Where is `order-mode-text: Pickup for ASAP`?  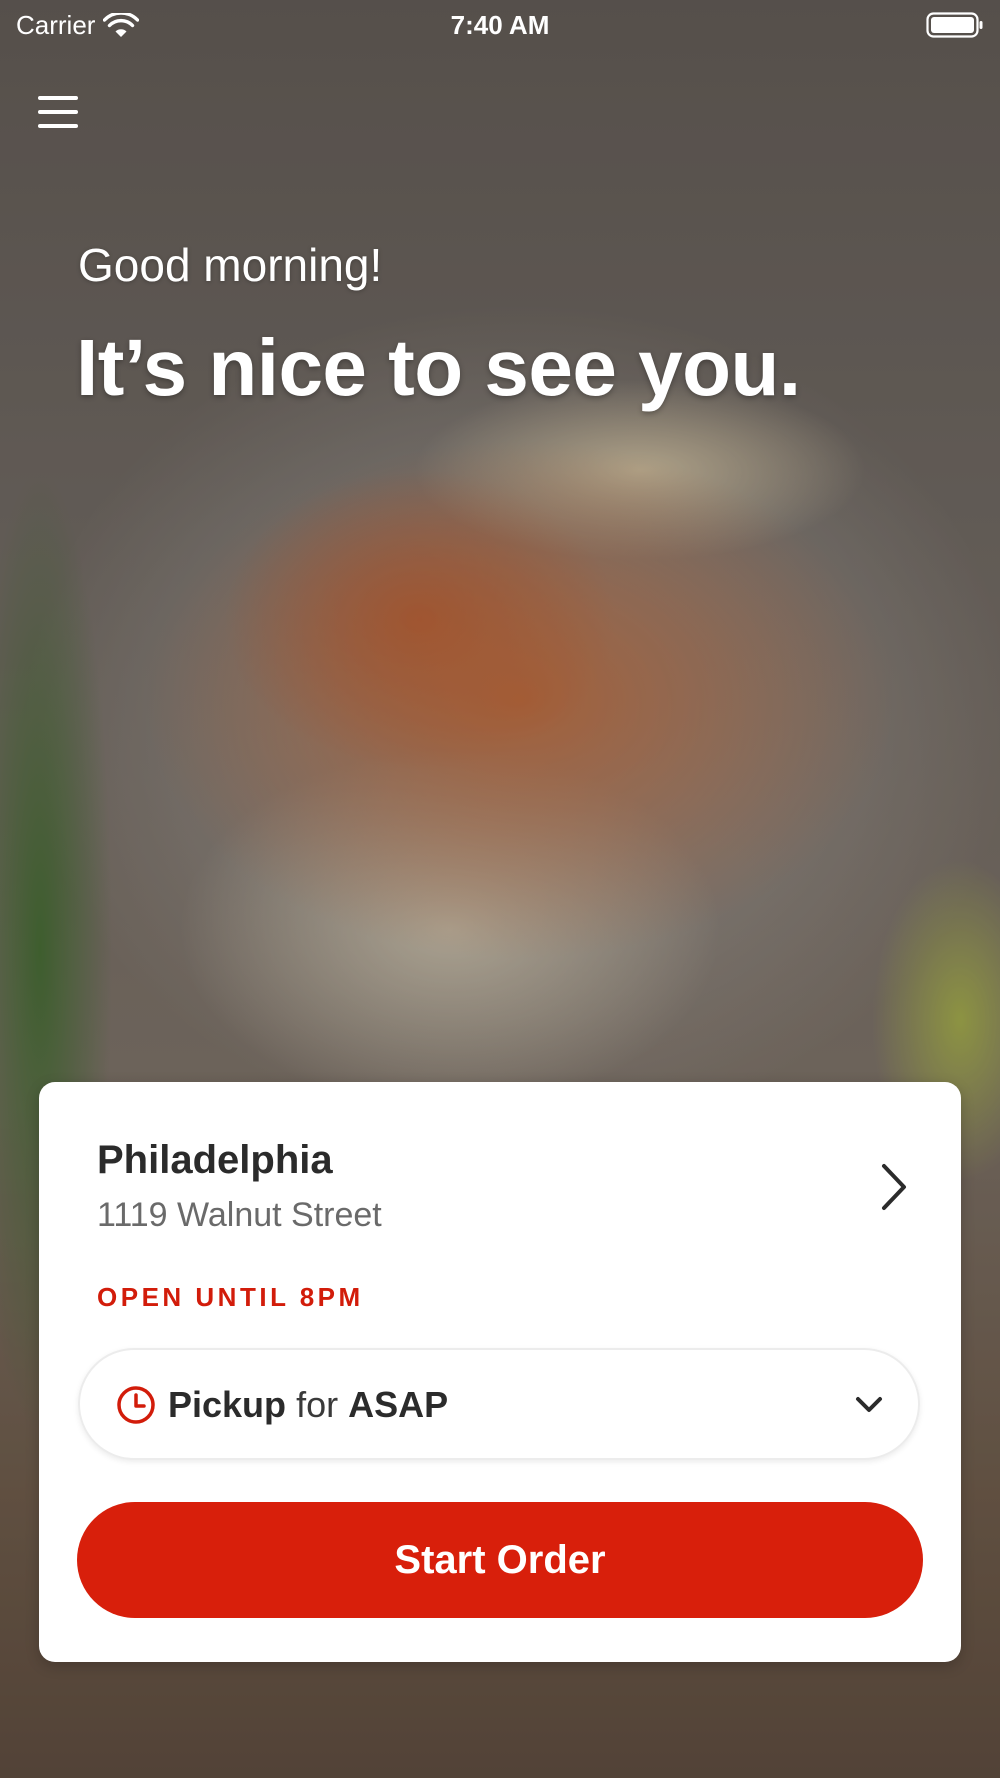
order-mode-text: Pickup for ASAP is located at coordinates (308, 1405).